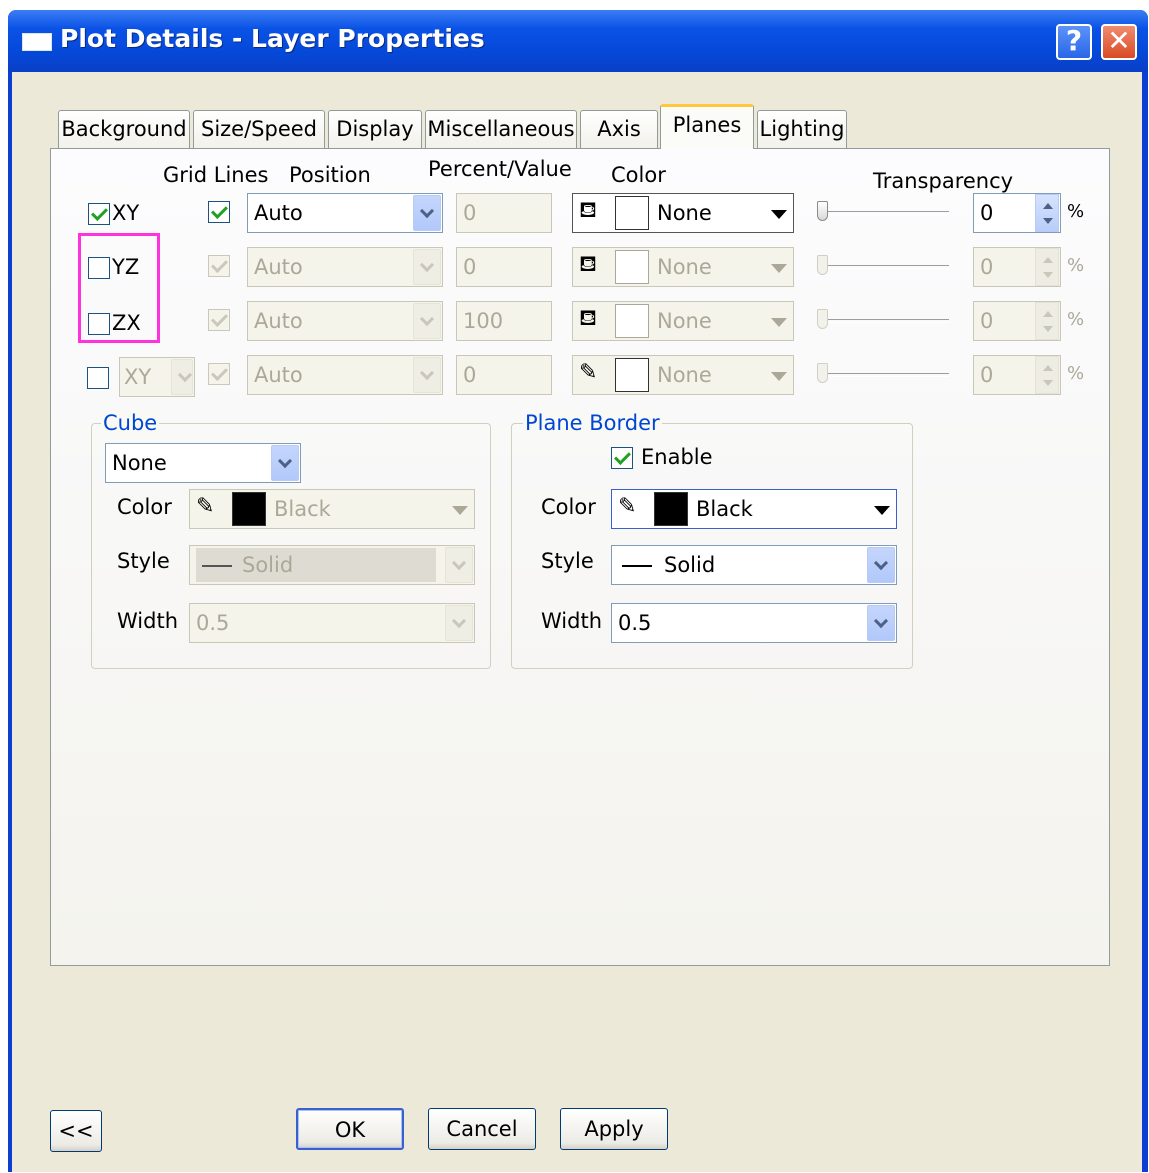 The image size is (1149, 1173). I want to click on plane-extra-checkbox, so click(98, 378).